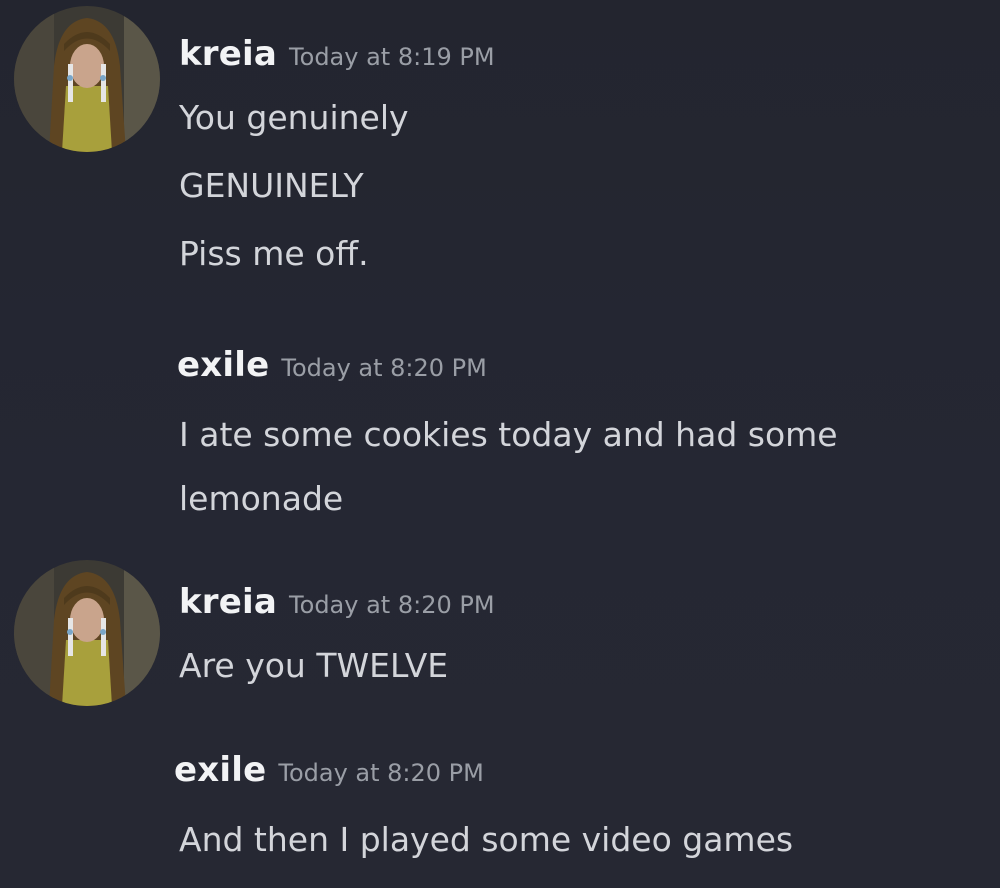  Describe the element at coordinates (261, 498) in the screenshot. I see `message-text: lemonade` at that location.